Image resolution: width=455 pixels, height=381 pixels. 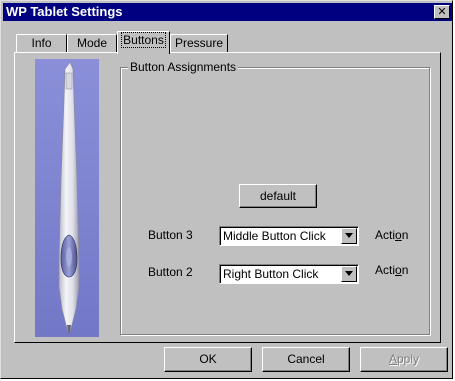 I want to click on tab-mode-label: Mode, so click(x=92, y=43).